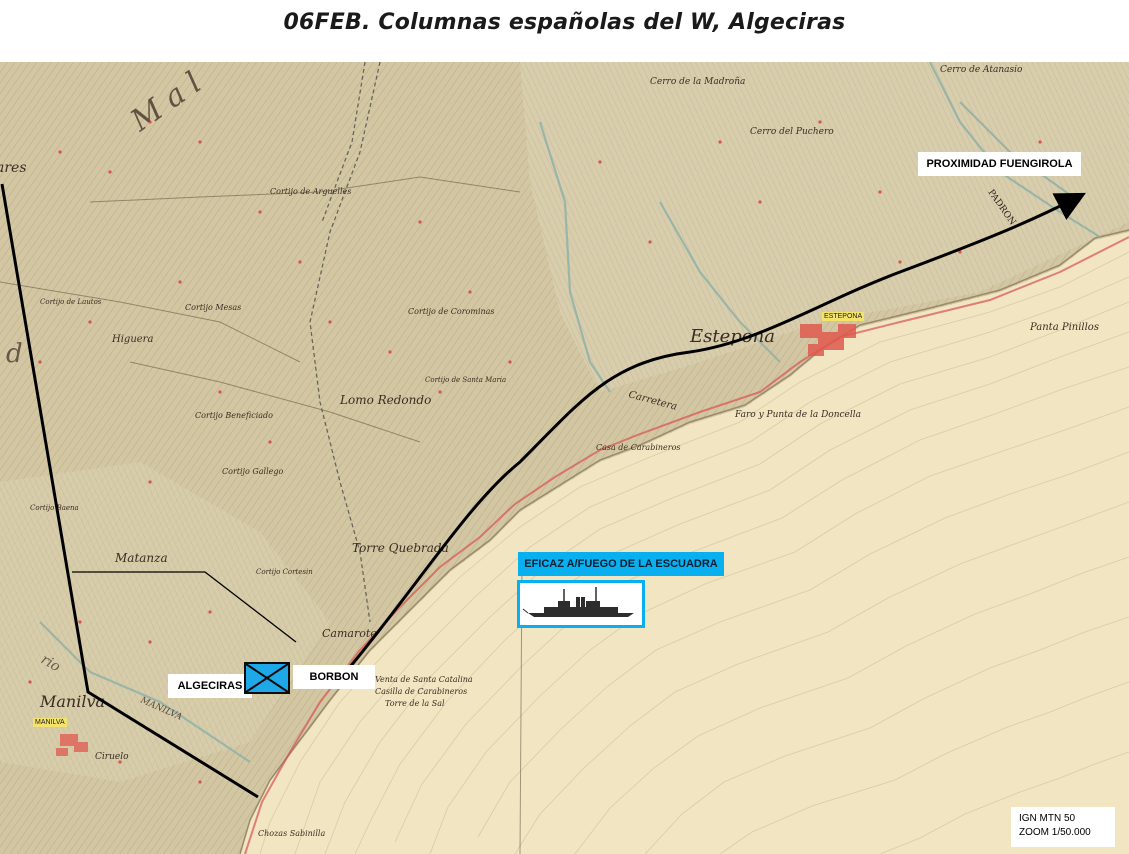 This screenshot has width=1129, height=854. Describe the element at coordinates (13, 168) in the screenshot. I see `svg-text: ares` at that location.